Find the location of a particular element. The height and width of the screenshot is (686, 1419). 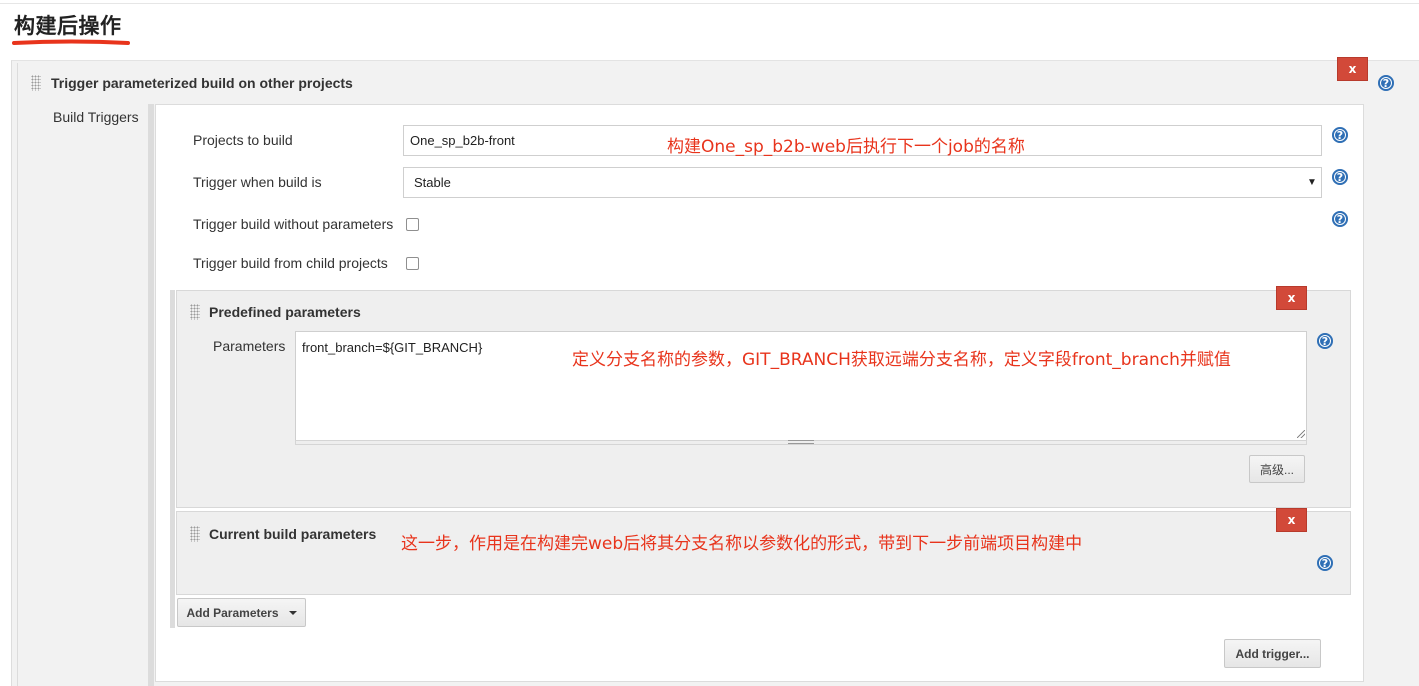

section-title: 构建后操作 is located at coordinates (68, 26).